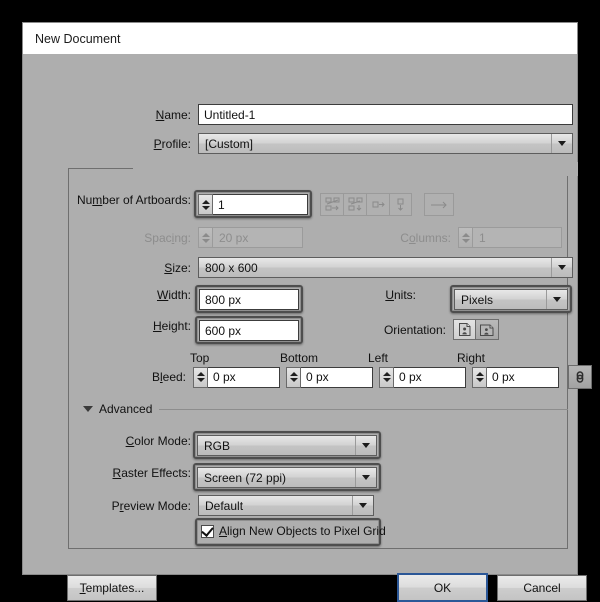 The height and width of the screenshot is (602, 600). What do you see at coordinates (337, 377) in the screenshot?
I see `bleed-bottom-input: 0 px` at bounding box center [337, 377].